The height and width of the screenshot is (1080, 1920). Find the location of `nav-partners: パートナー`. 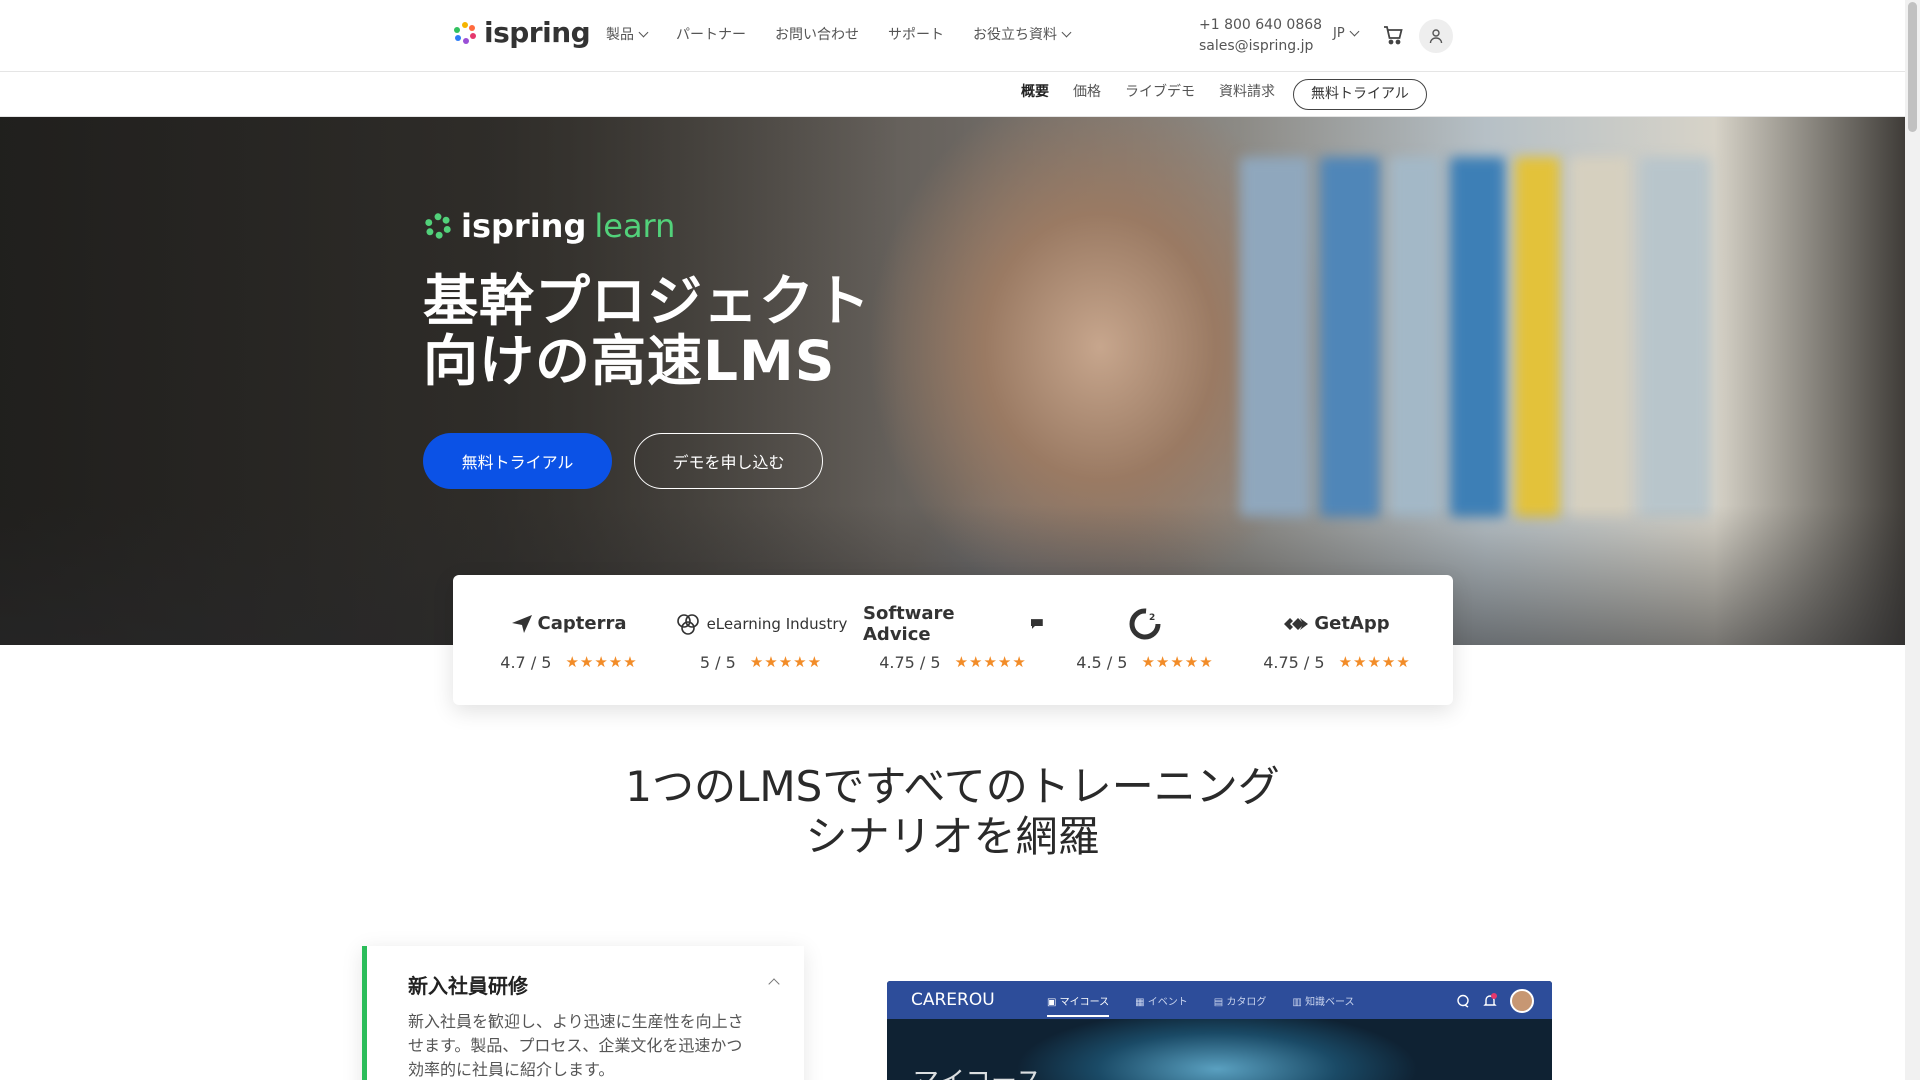

nav-partners: パートナー is located at coordinates (711, 34).